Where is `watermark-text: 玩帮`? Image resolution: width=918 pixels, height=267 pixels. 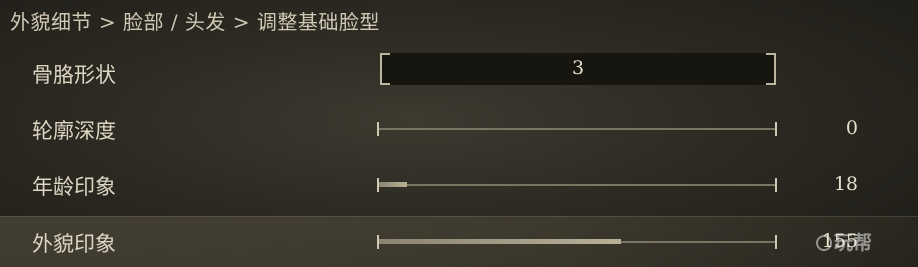
watermark-text: 玩帮 is located at coordinates (852, 243).